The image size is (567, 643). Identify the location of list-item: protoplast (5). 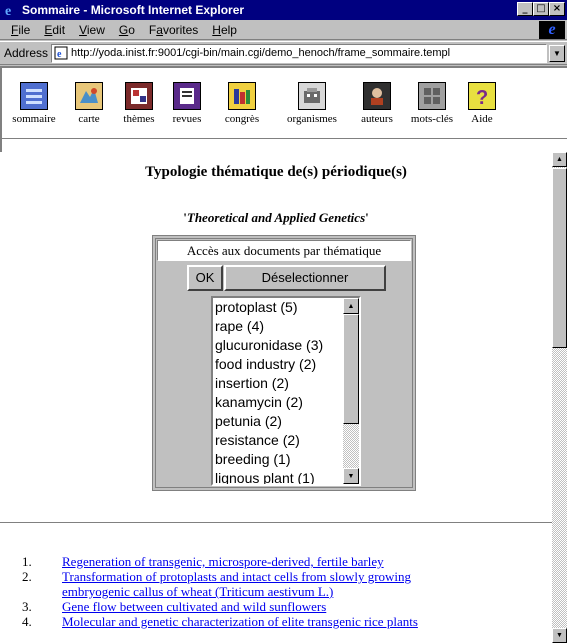
(278, 307).